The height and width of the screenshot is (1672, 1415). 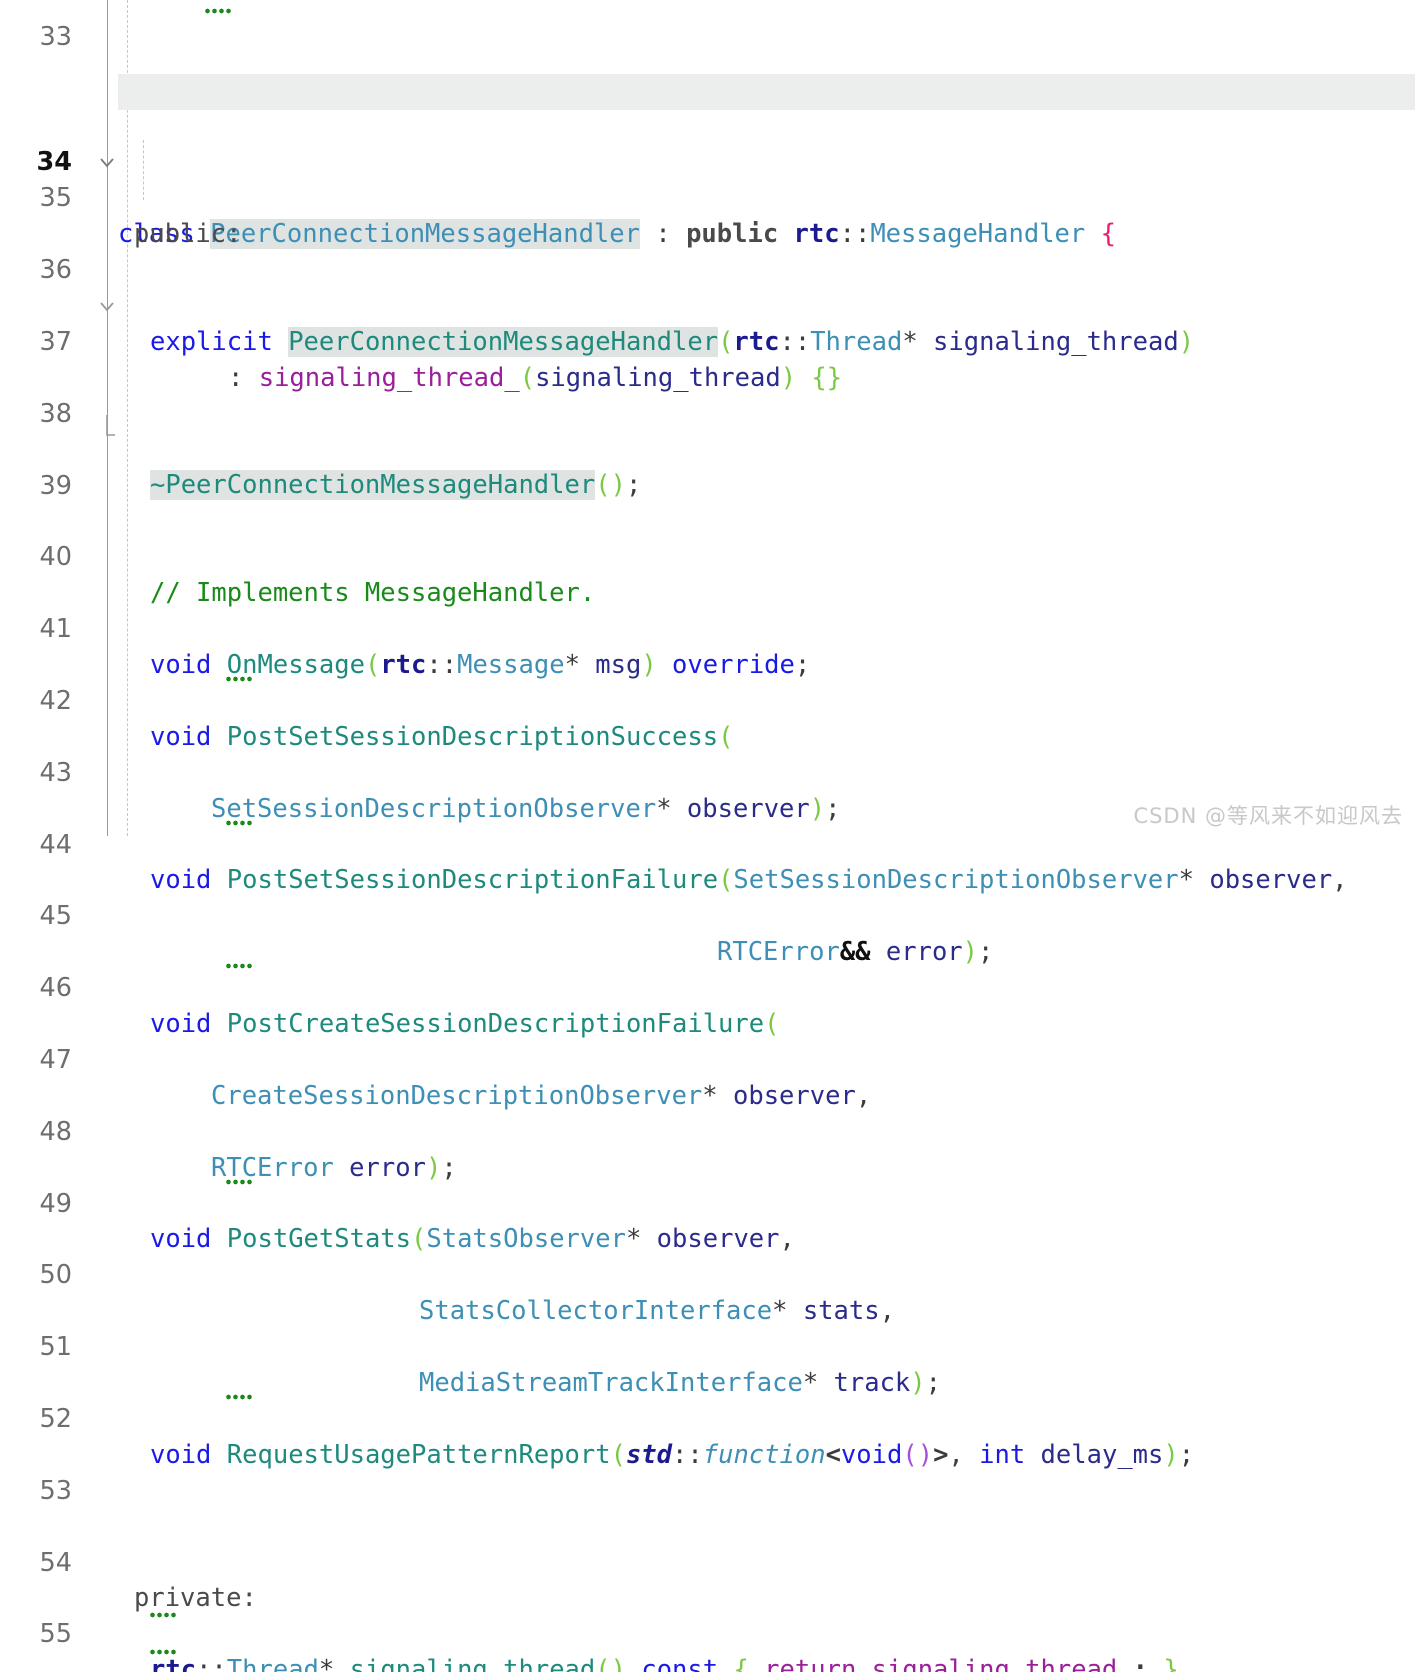 What do you see at coordinates (802, 1663) in the screenshot?
I see `token-keyword-return: return` at bounding box center [802, 1663].